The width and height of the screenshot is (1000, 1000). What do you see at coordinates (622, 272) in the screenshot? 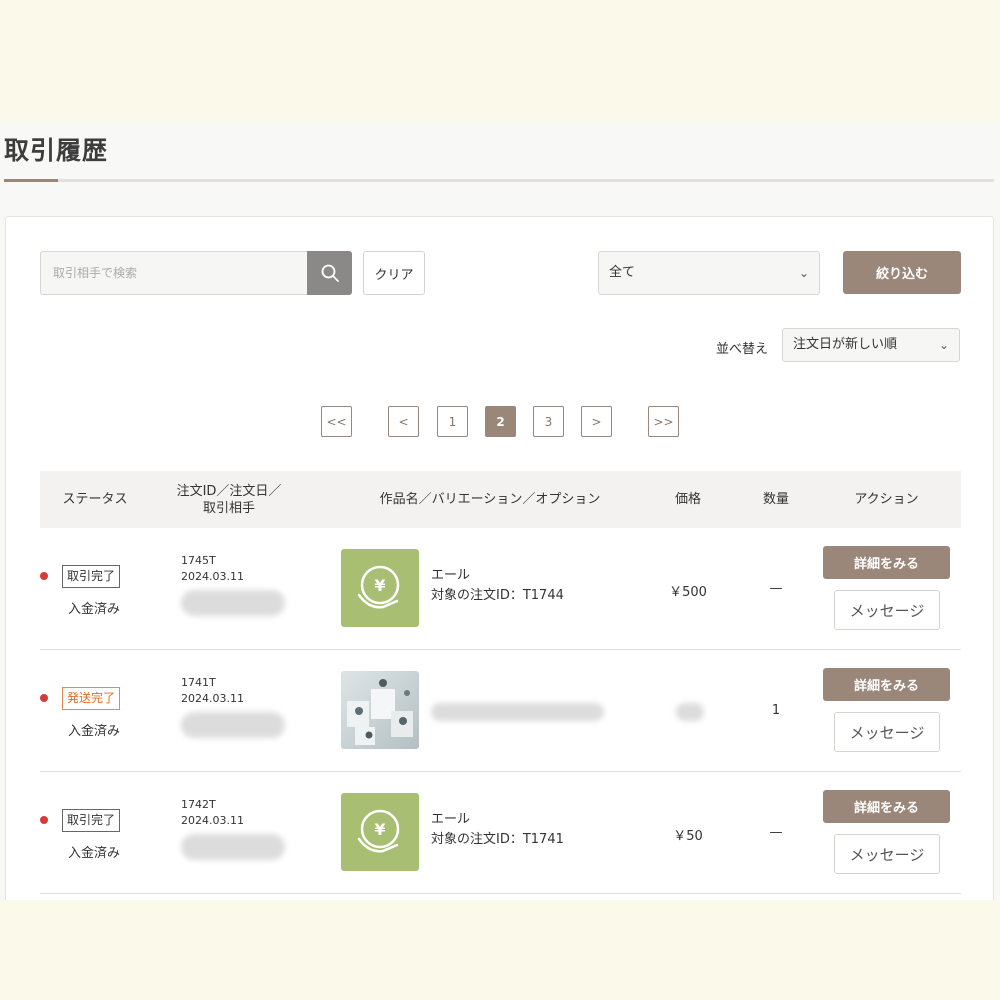
I see `status-filter-value: 全て` at bounding box center [622, 272].